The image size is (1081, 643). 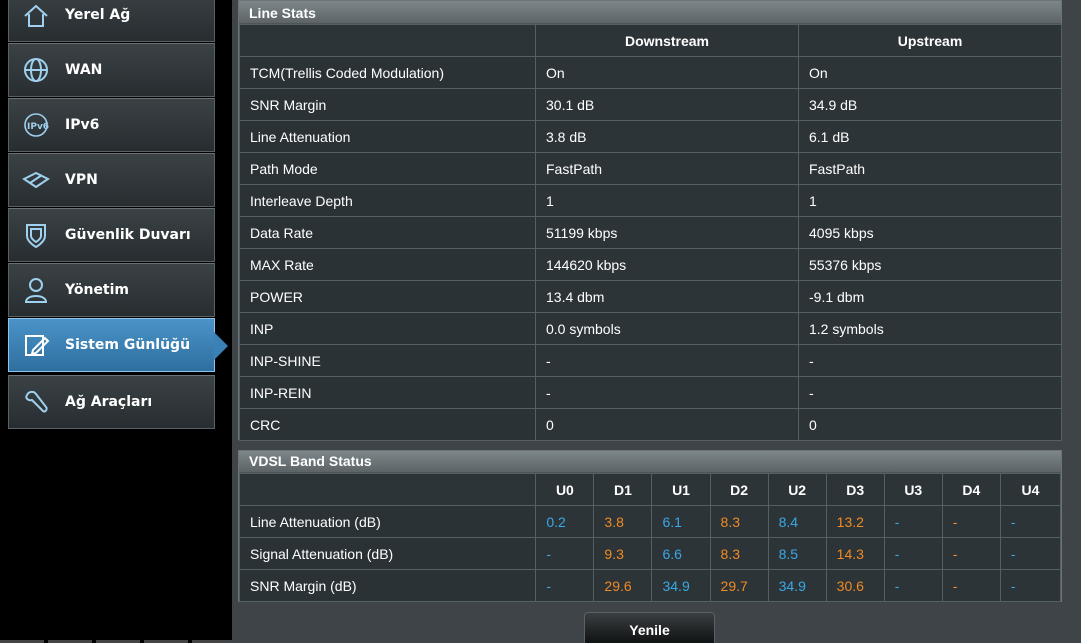 What do you see at coordinates (36, 180) in the screenshot?
I see `vpn-icon` at bounding box center [36, 180].